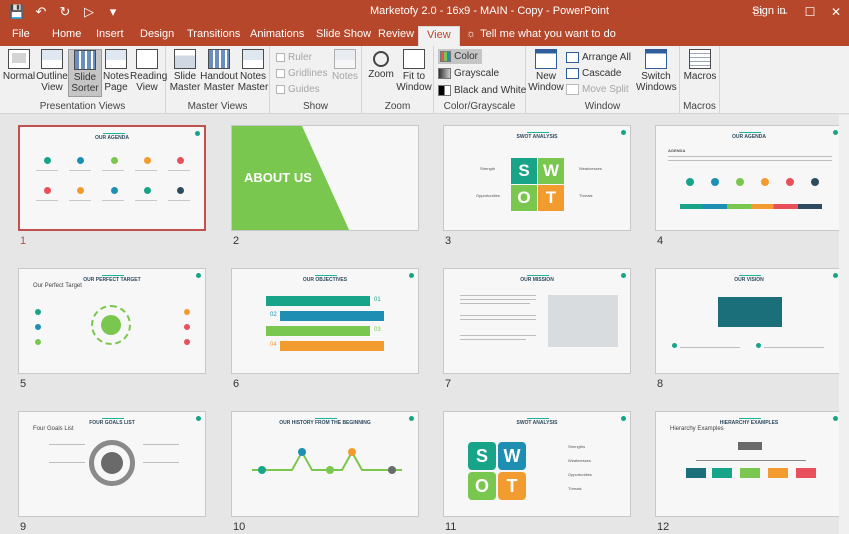  I want to click on cascade-button: Cascade, so click(593, 73).